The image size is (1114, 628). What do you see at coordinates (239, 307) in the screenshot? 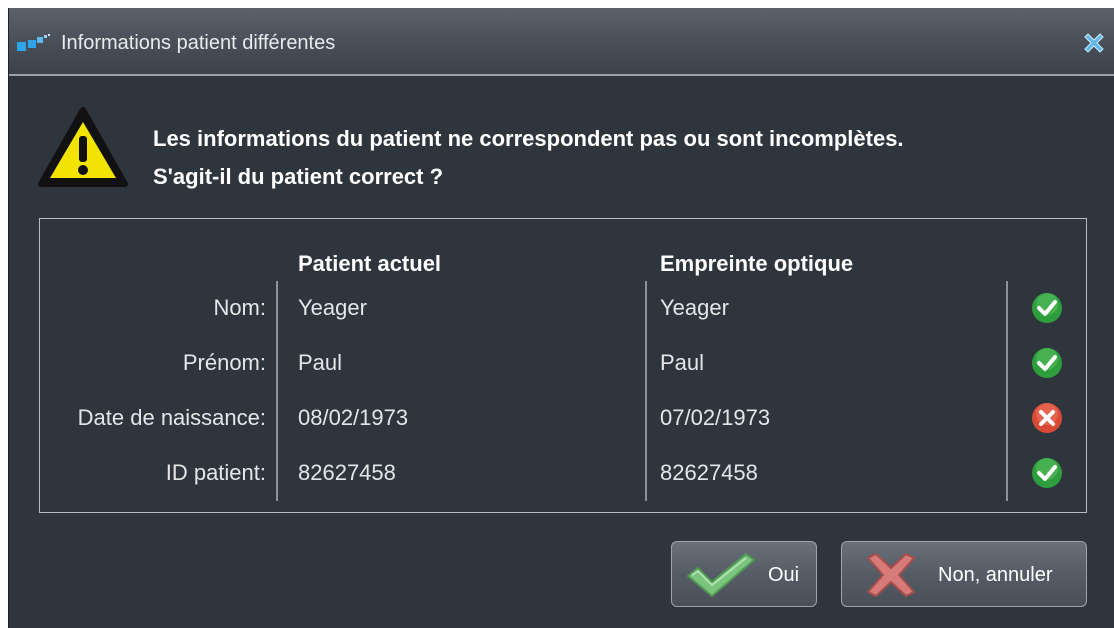
I see `row-label-nom: Nom:` at bounding box center [239, 307].